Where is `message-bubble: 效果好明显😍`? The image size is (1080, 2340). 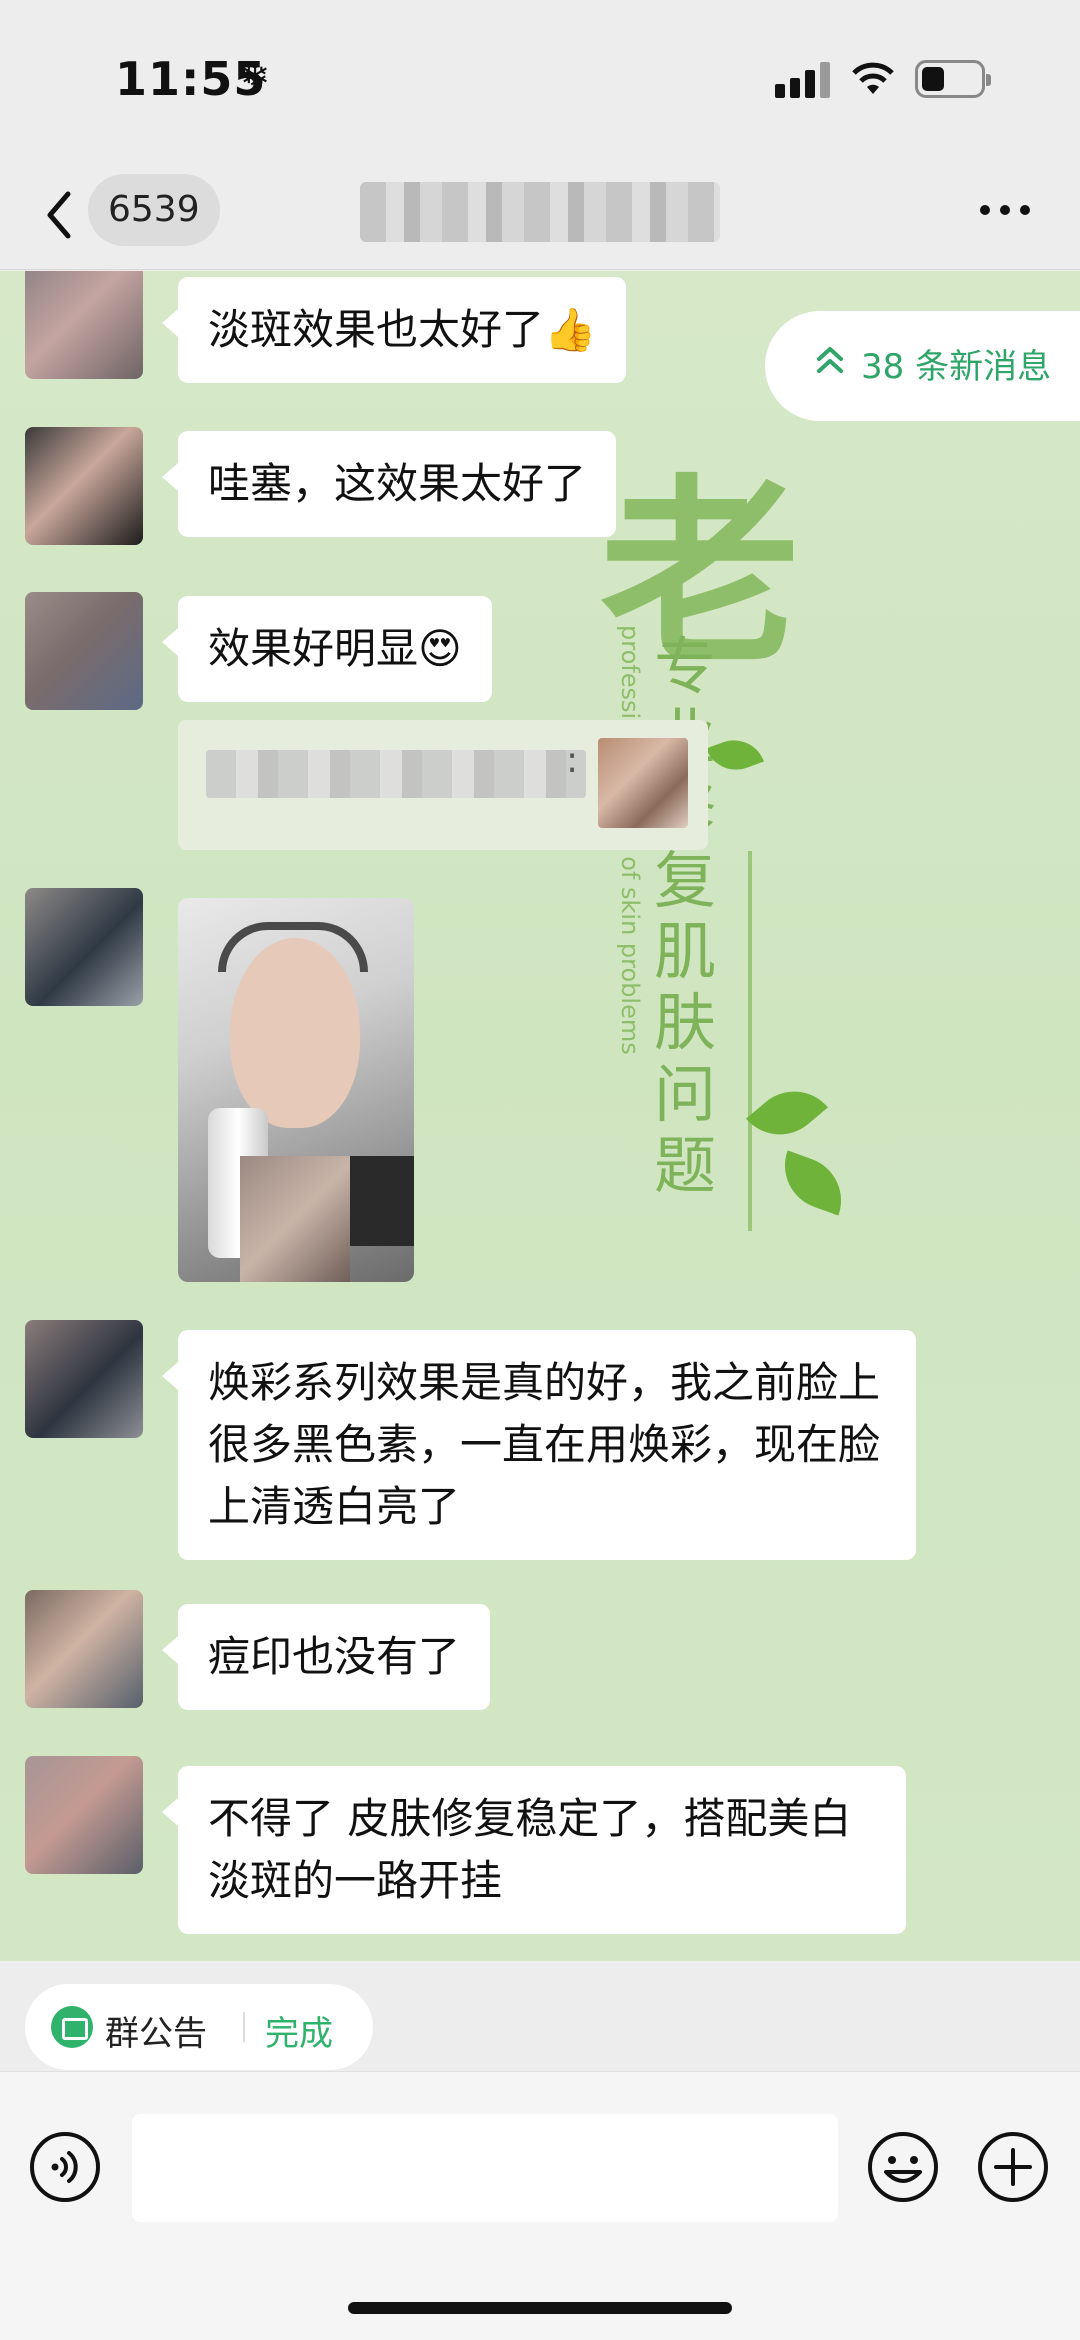
message-bubble: 效果好明显😍 is located at coordinates (327, 649).